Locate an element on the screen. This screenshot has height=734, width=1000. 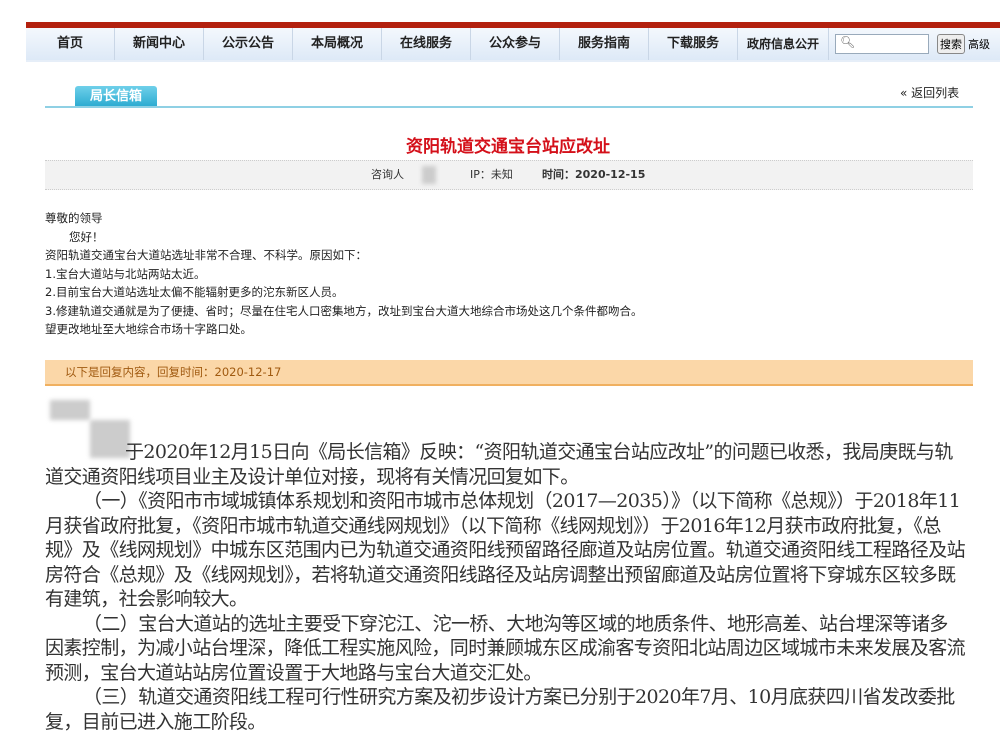
asker-label: 咨询人 is located at coordinates (387, 174).